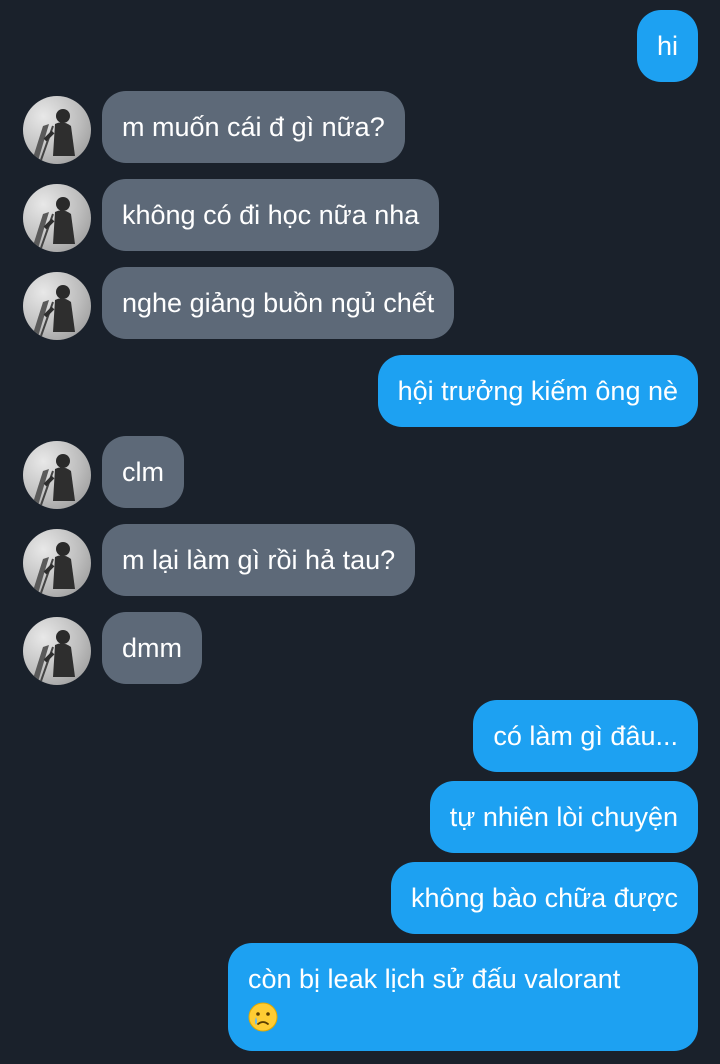  I want to click on message-bubble-outgoing: không bào chữa được, so click(544, 898).